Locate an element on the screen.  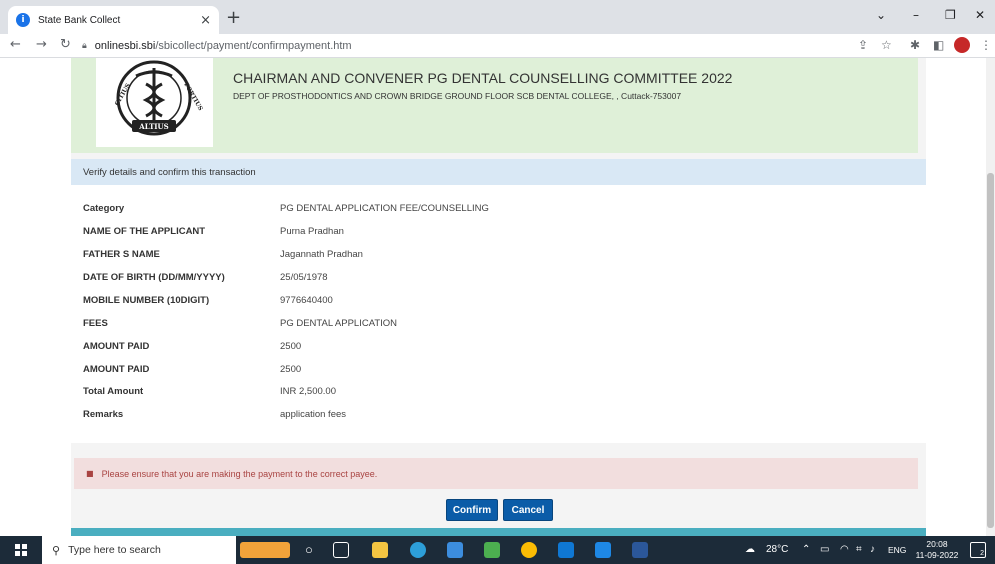
url-host: onlinesbi.sbi is located at coordinates (125, 46).